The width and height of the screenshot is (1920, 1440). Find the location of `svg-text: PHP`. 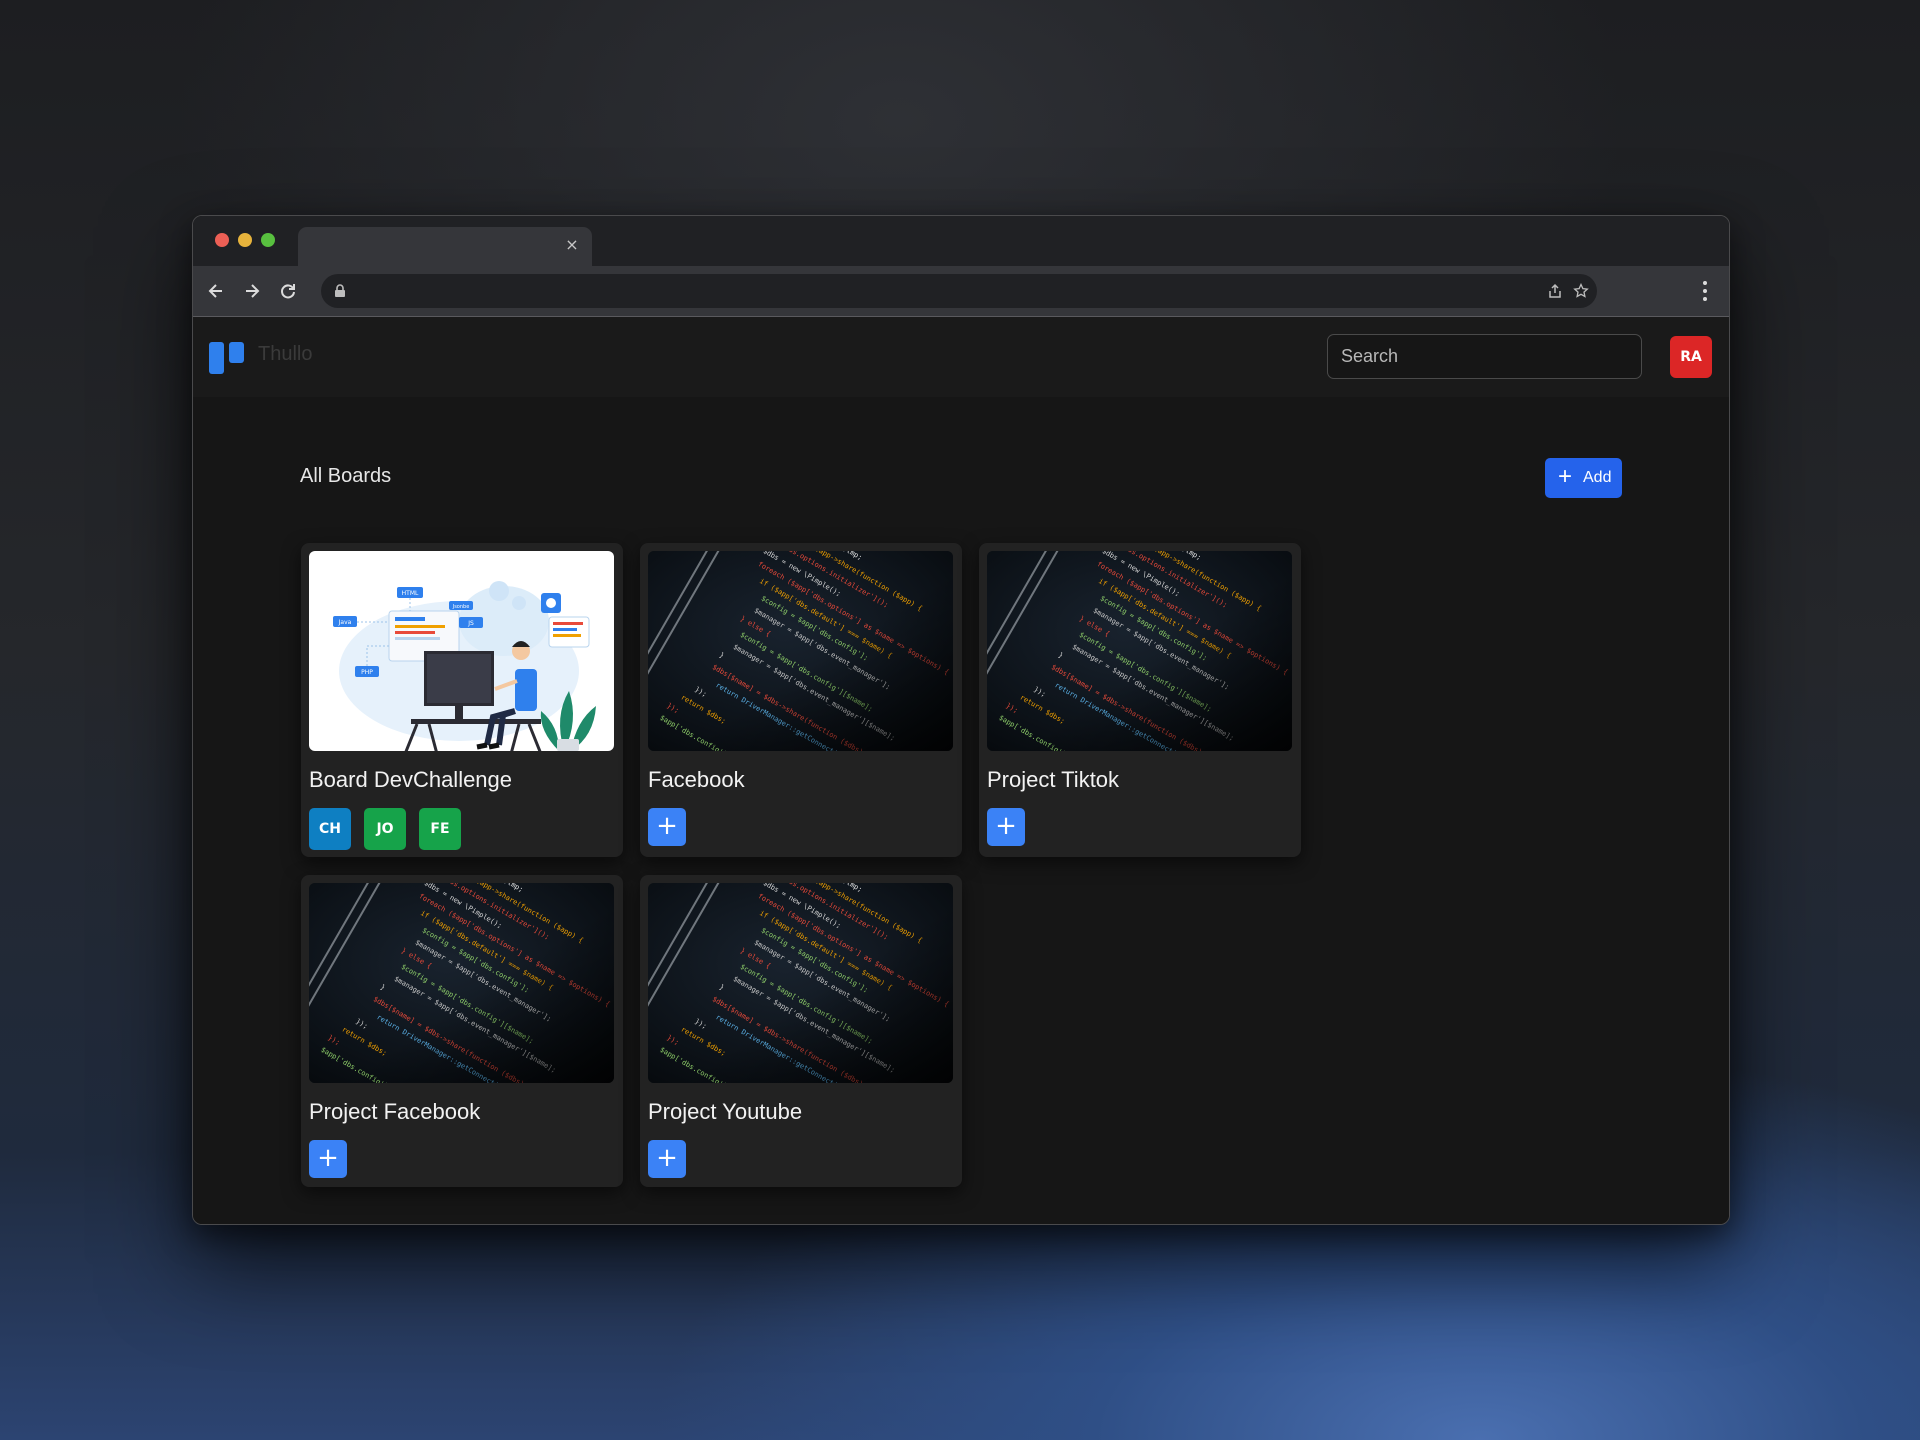

svg-text: PHP is located at coordinates (367, 672).